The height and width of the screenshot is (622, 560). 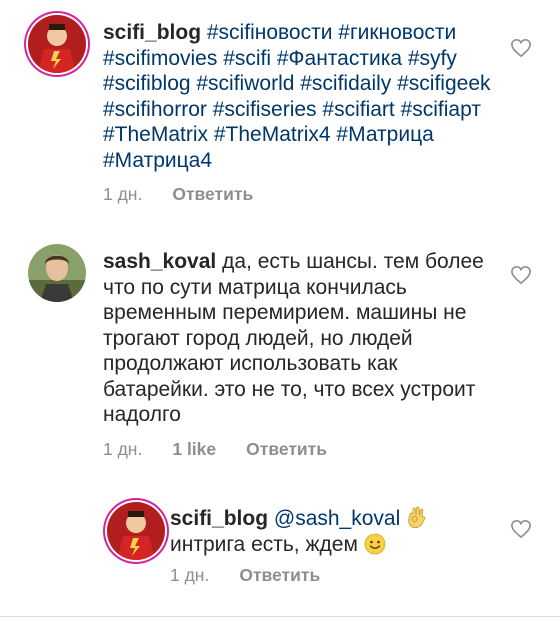 What do you see at coordinates (280, 616) in the screenshot?
I see `divider` at bounding box center [280, 616].